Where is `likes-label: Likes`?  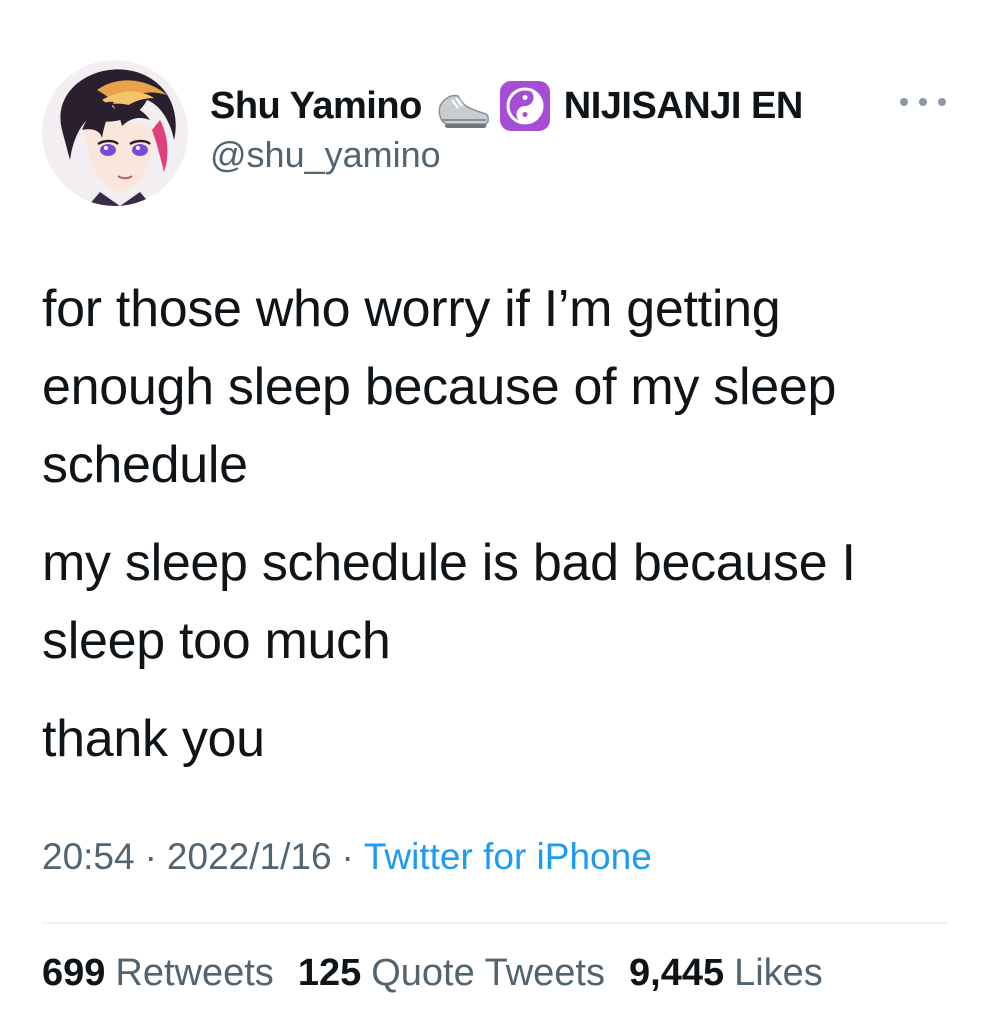 likes-label: Likes is located at coordinates (778, 973).